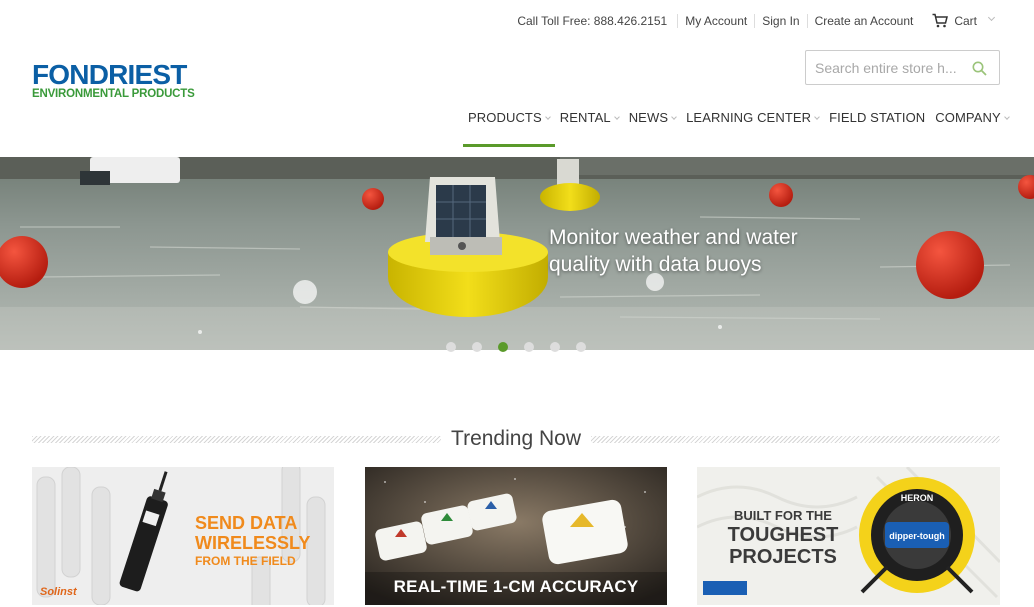 The width and height of the screenshot is (1034, 607). What do you see at coordinates (109, 74) in the screenshot?
I see `logo-wordmark: FONDRIEST` at bounding box center [109, 74].